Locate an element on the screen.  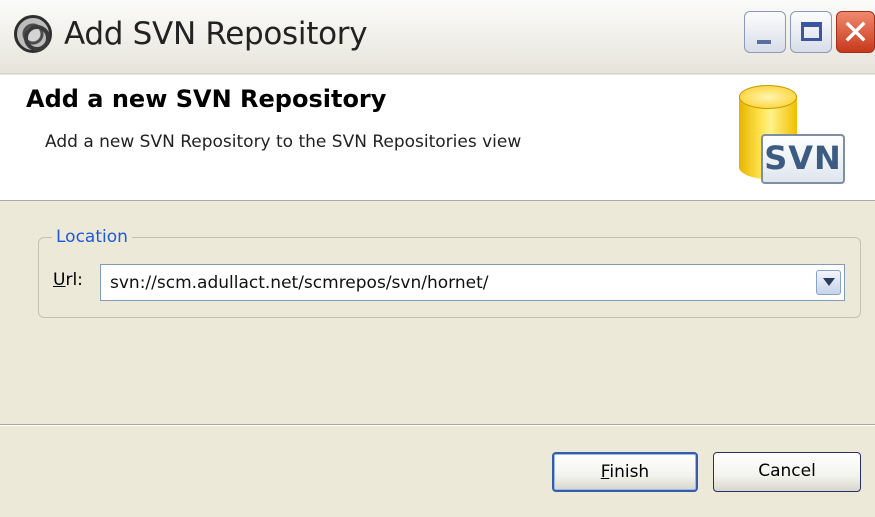
url-label-rest: rl: is located at coordinates (74, 280).